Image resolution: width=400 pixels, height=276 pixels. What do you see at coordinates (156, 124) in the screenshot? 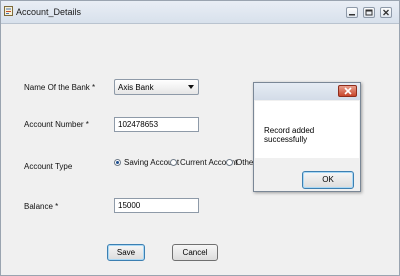
I see `account-number-field: 102478653` at bounding box center [156, 124].